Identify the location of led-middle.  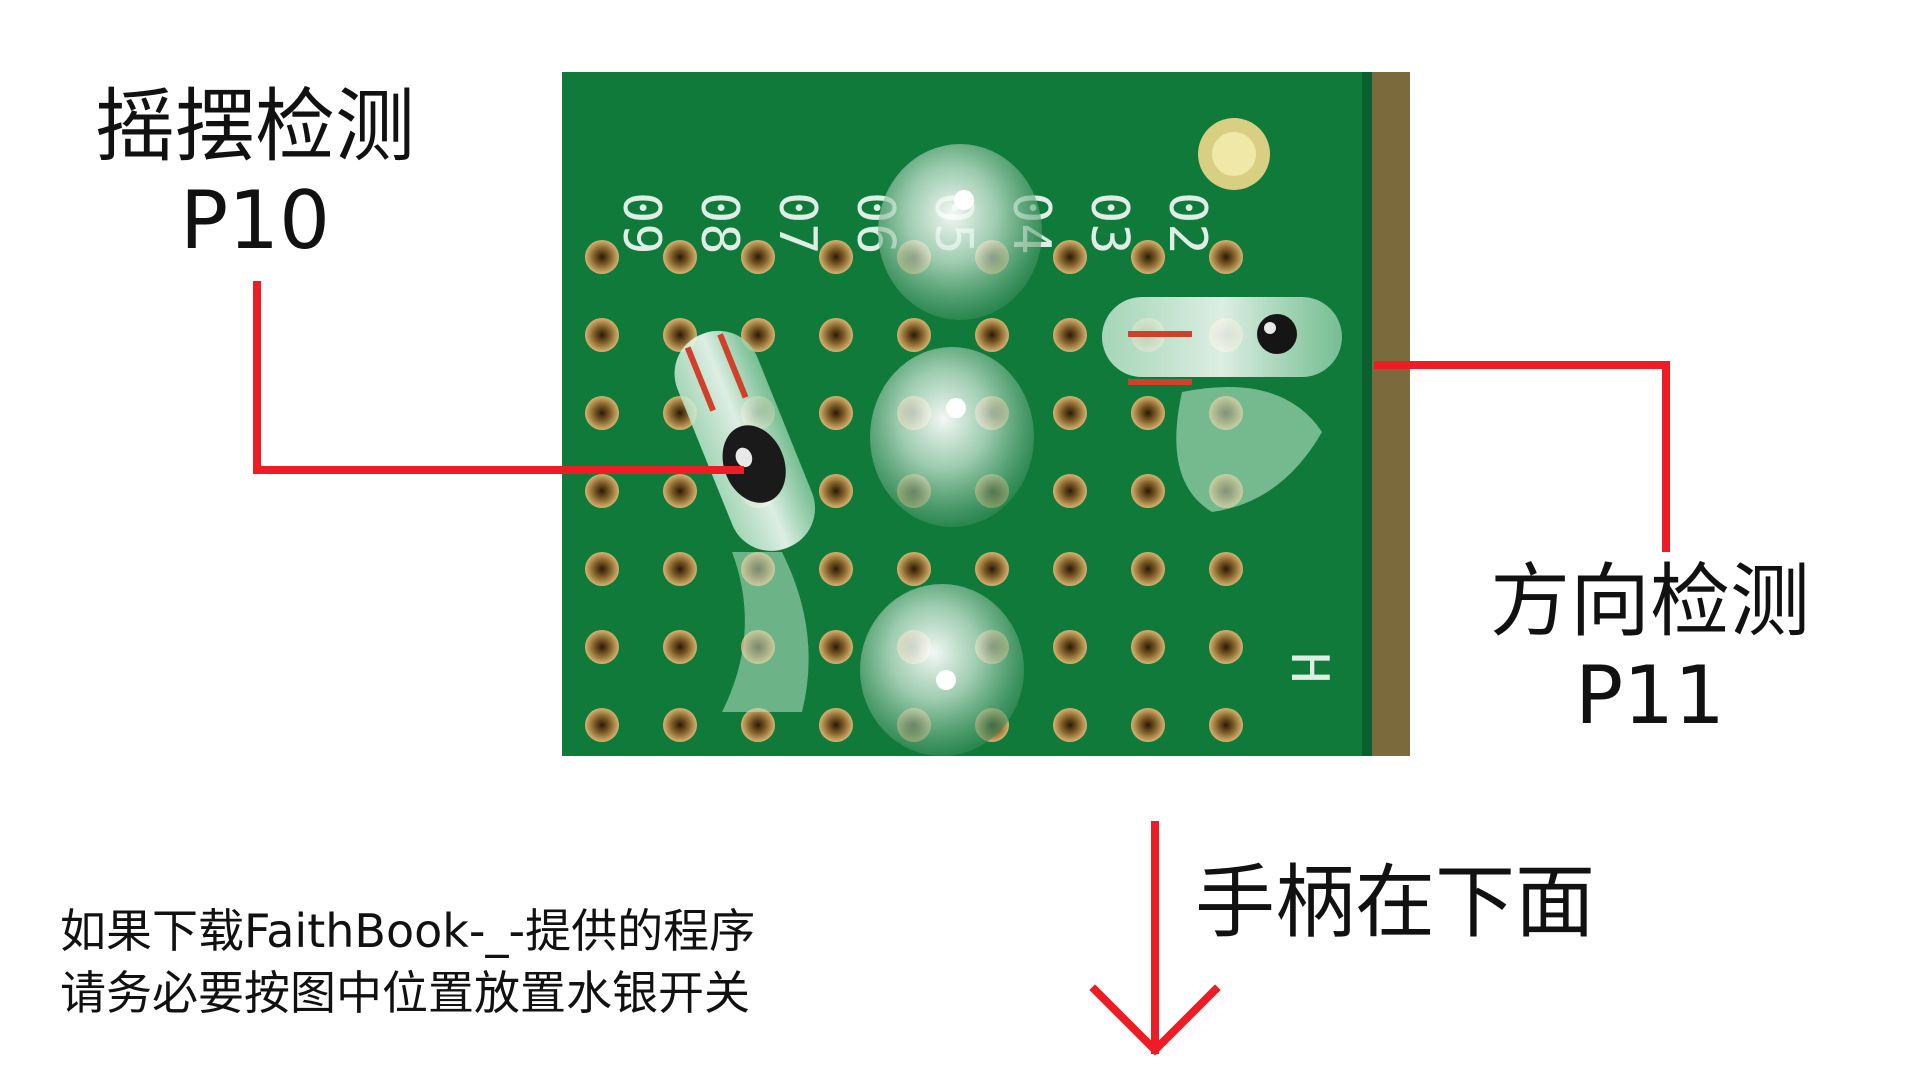
(952, 437).